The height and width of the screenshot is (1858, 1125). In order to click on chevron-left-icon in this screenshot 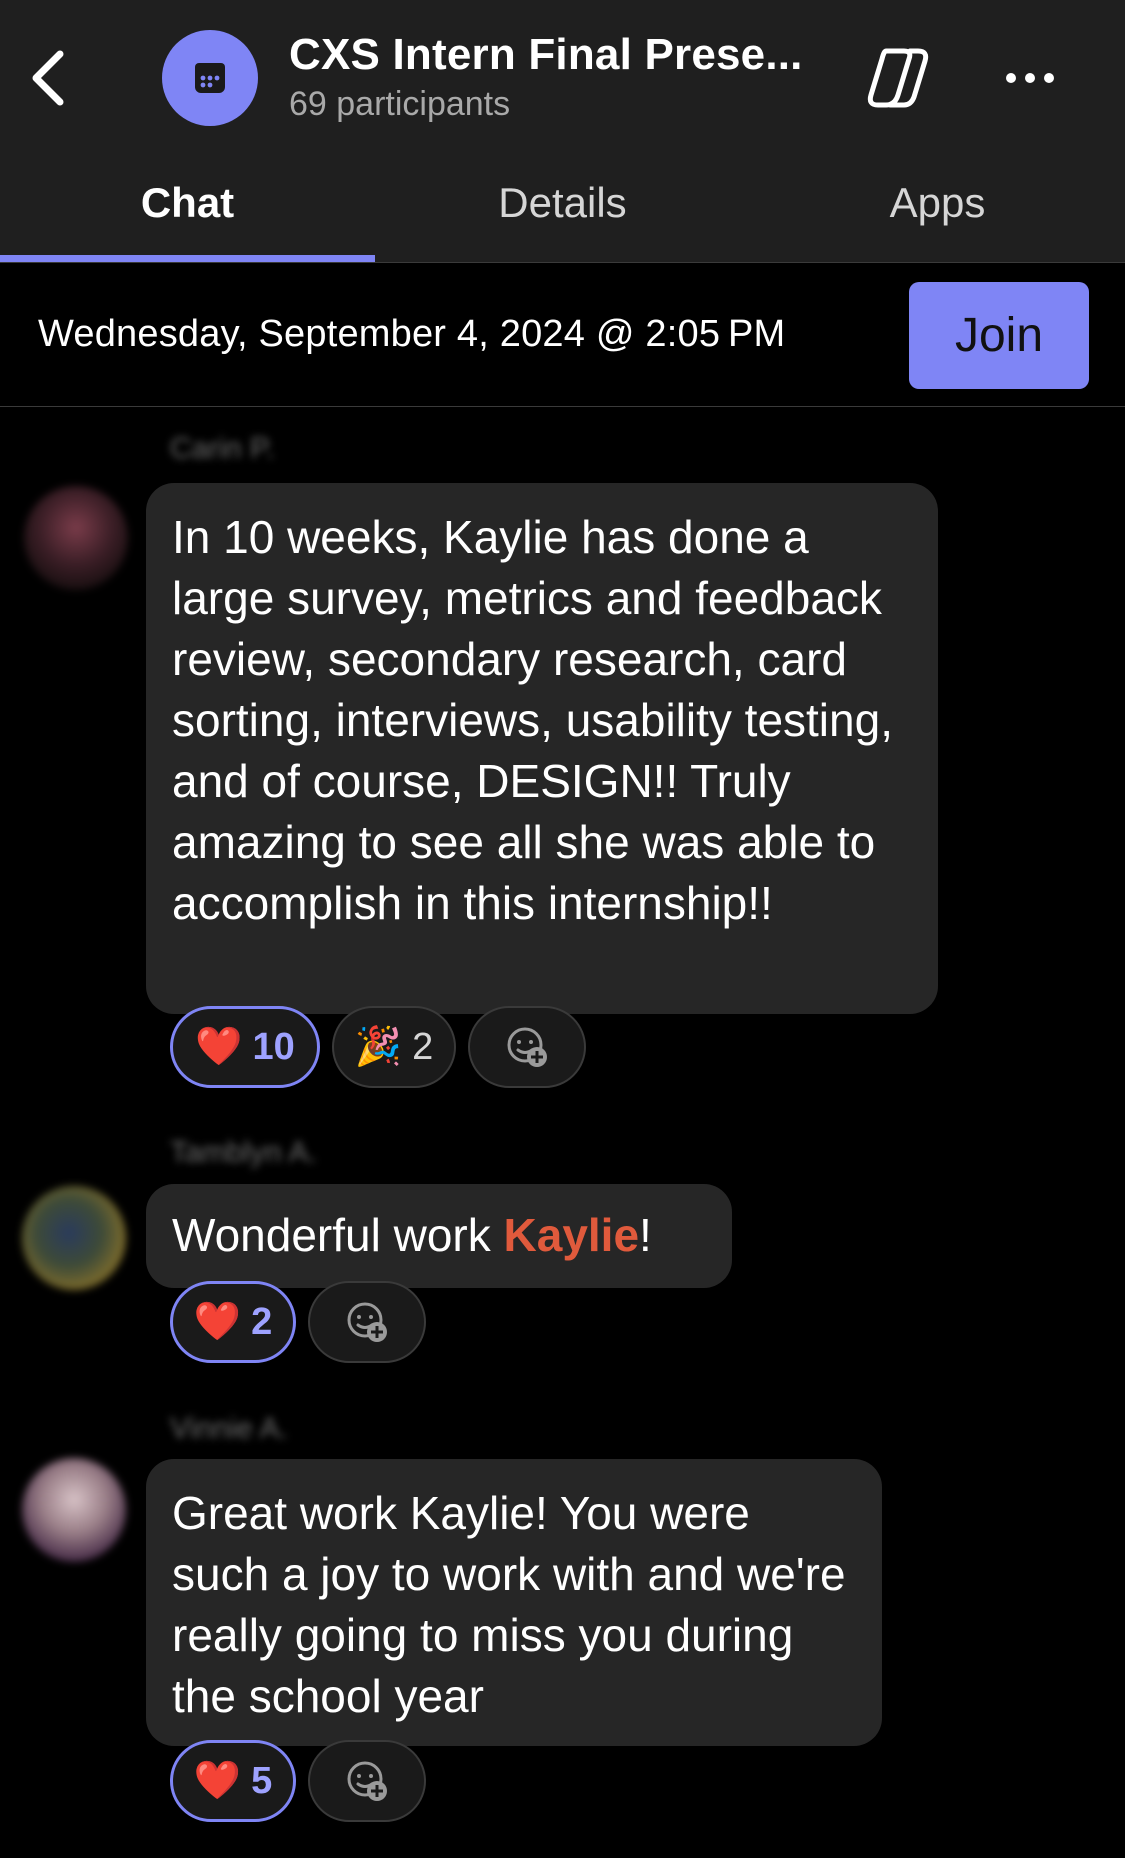, I will do `click(48, 78)`.